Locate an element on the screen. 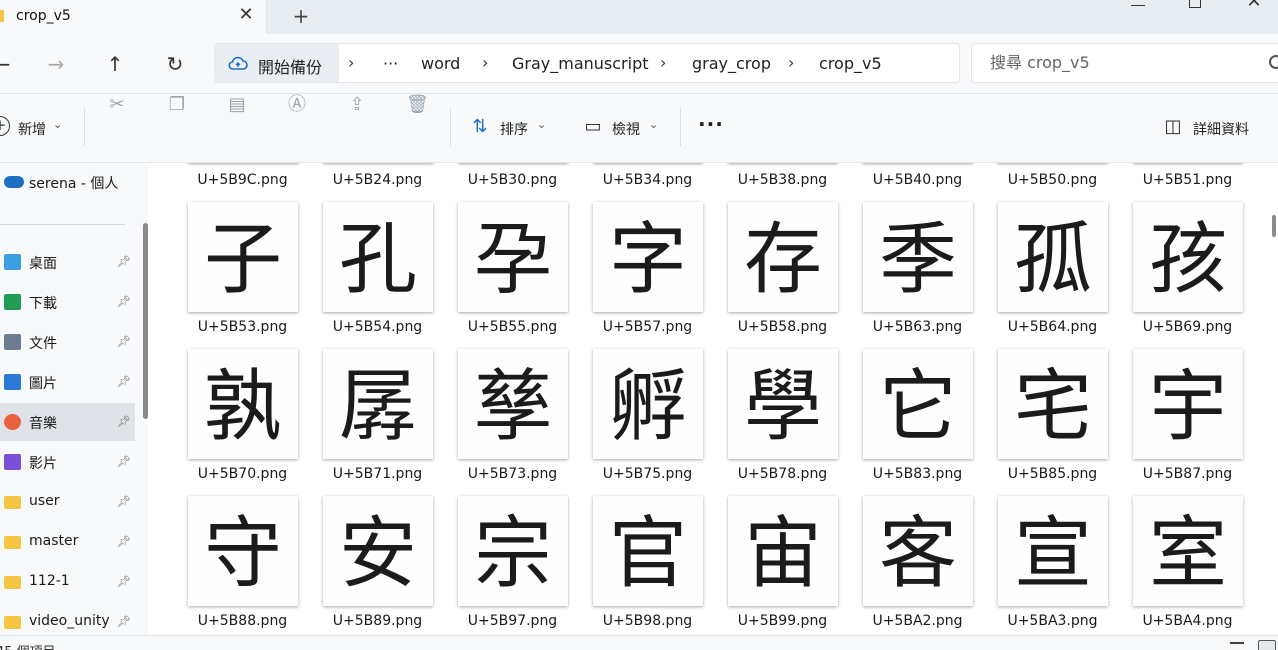  file-name: U+5B70.png is located at coordinates (242, 474).